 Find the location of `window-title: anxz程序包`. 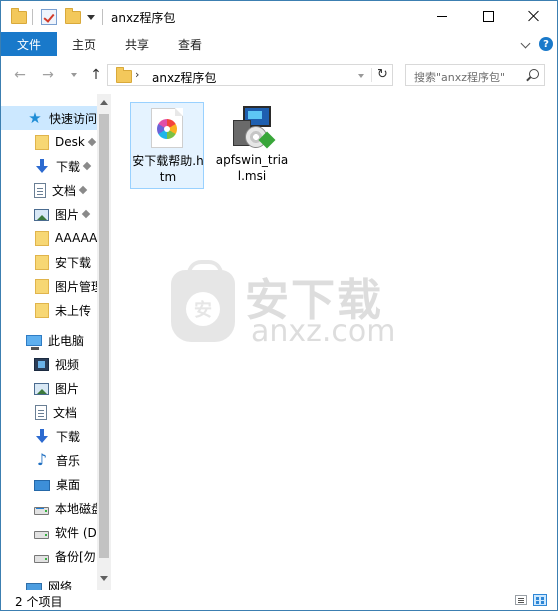

window-title: anxz程序包 is located at coordinates (143, 18).